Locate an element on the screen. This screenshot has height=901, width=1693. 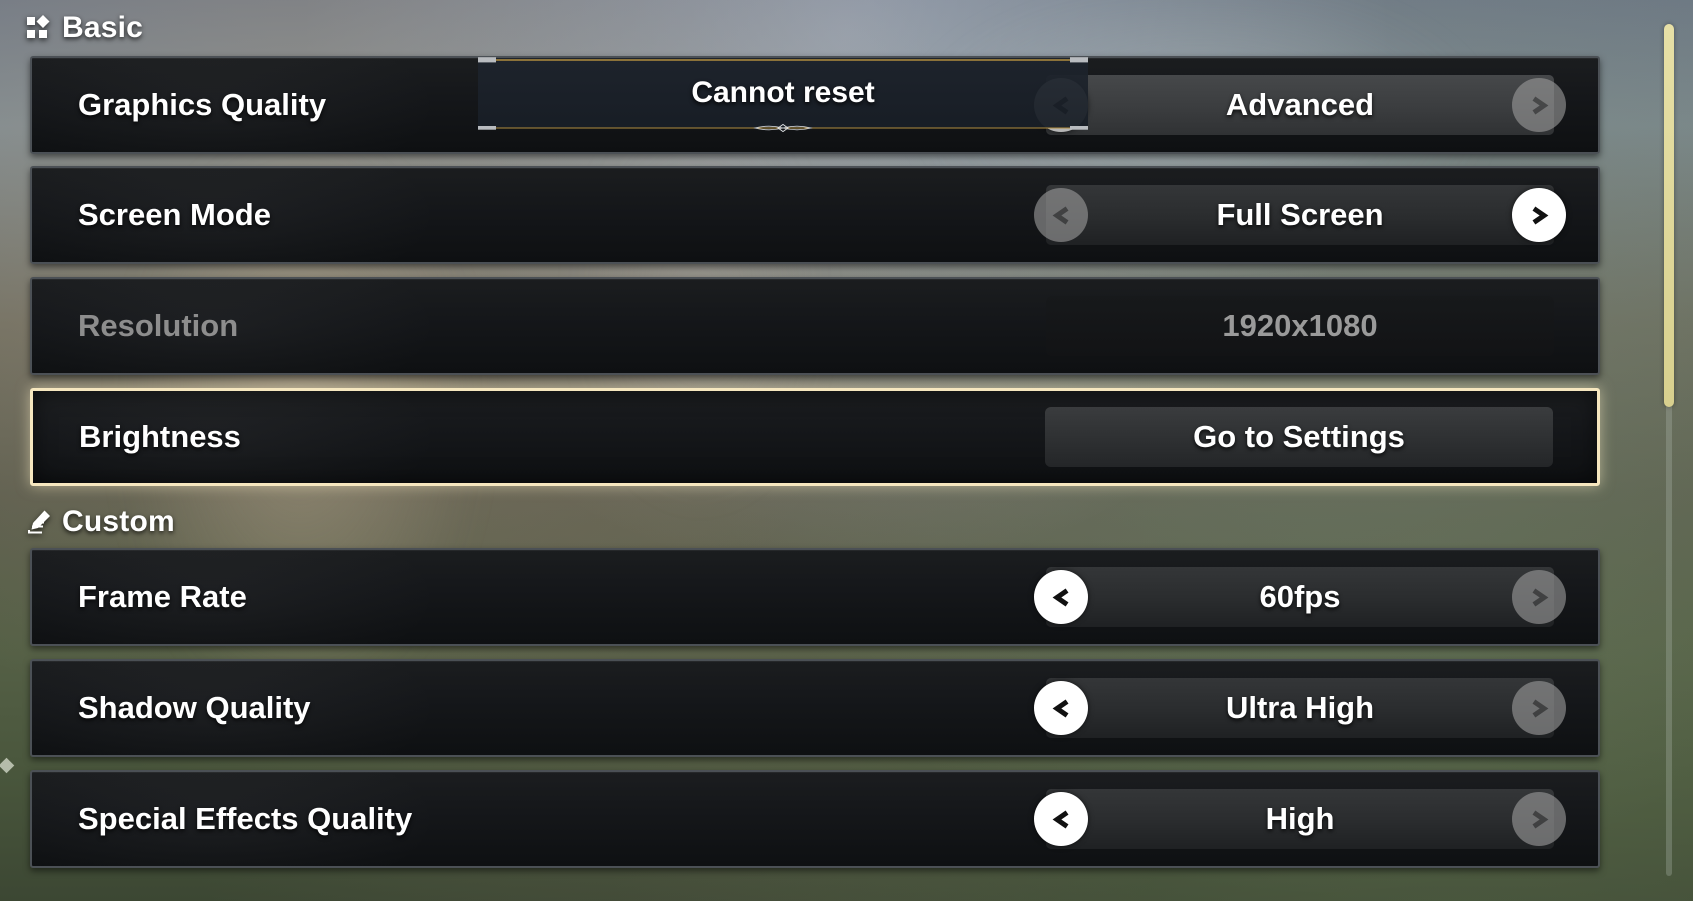
setting-row-shadow-quality: Shadow Quality Ultra High is located at coordinates (815, 708).